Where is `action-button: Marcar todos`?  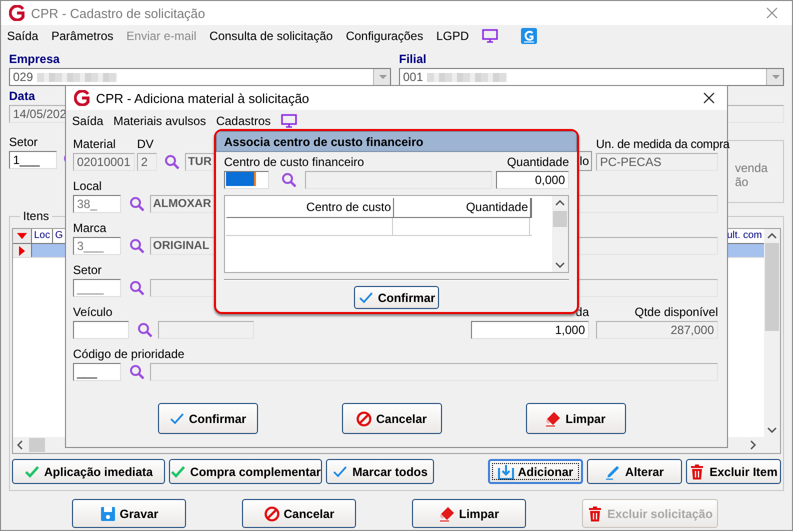
action-button: Marcar todos is located at coordinates (380, 471).